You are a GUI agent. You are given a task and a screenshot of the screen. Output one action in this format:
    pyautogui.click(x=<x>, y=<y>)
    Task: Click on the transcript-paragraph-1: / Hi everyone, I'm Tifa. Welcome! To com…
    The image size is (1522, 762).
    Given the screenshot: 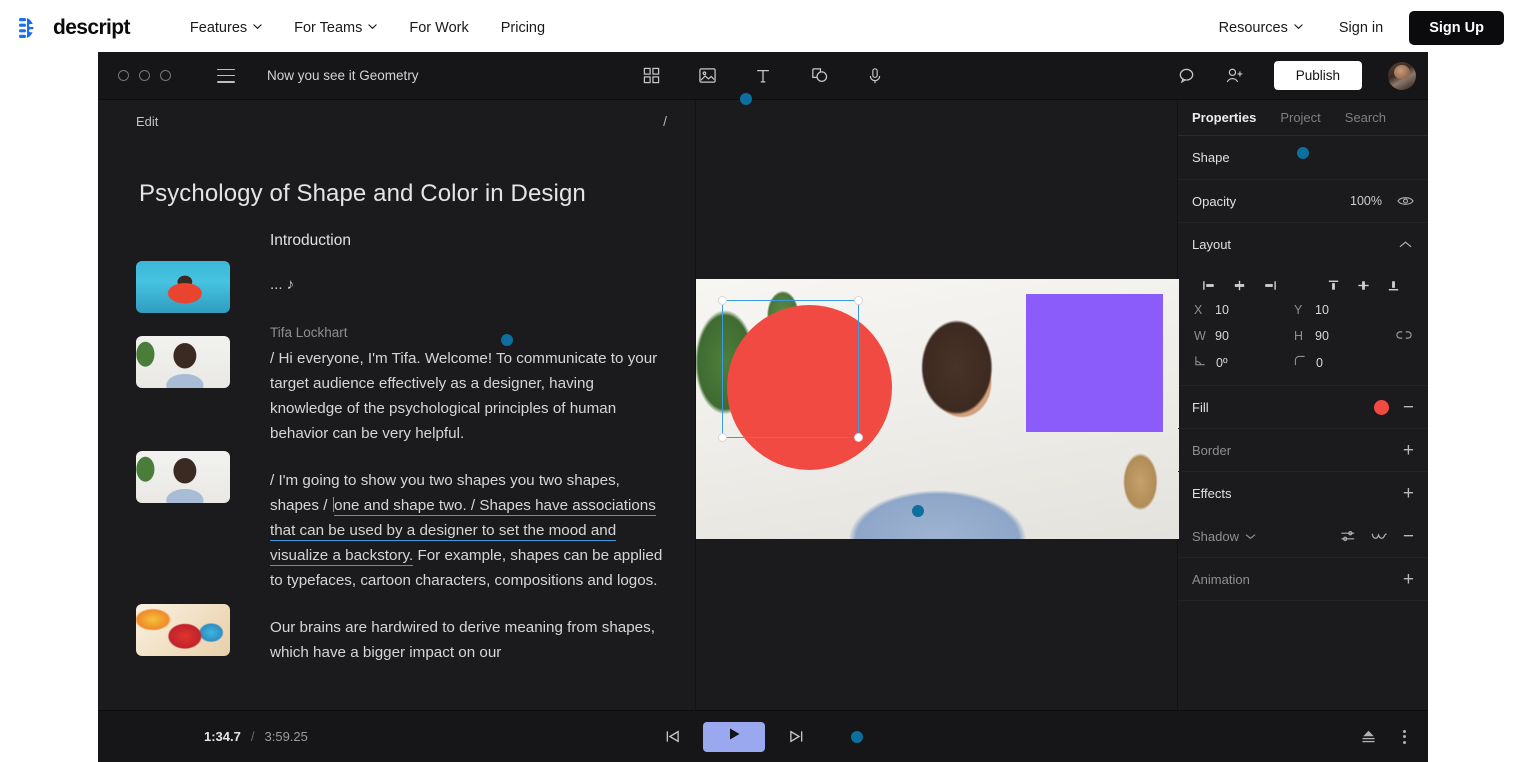 What is the action you would take?
    pyautogui.click(x=467, y=396)
    